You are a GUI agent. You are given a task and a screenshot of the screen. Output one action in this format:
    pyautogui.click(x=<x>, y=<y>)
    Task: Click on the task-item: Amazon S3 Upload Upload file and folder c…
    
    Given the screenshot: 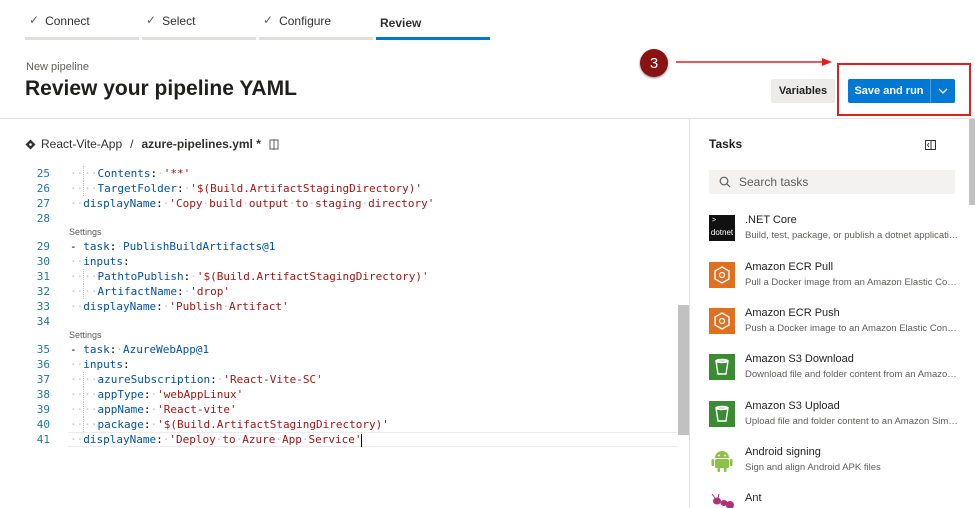 What is the action you would take?
    pyautogui.click(x=834, y=420)
    